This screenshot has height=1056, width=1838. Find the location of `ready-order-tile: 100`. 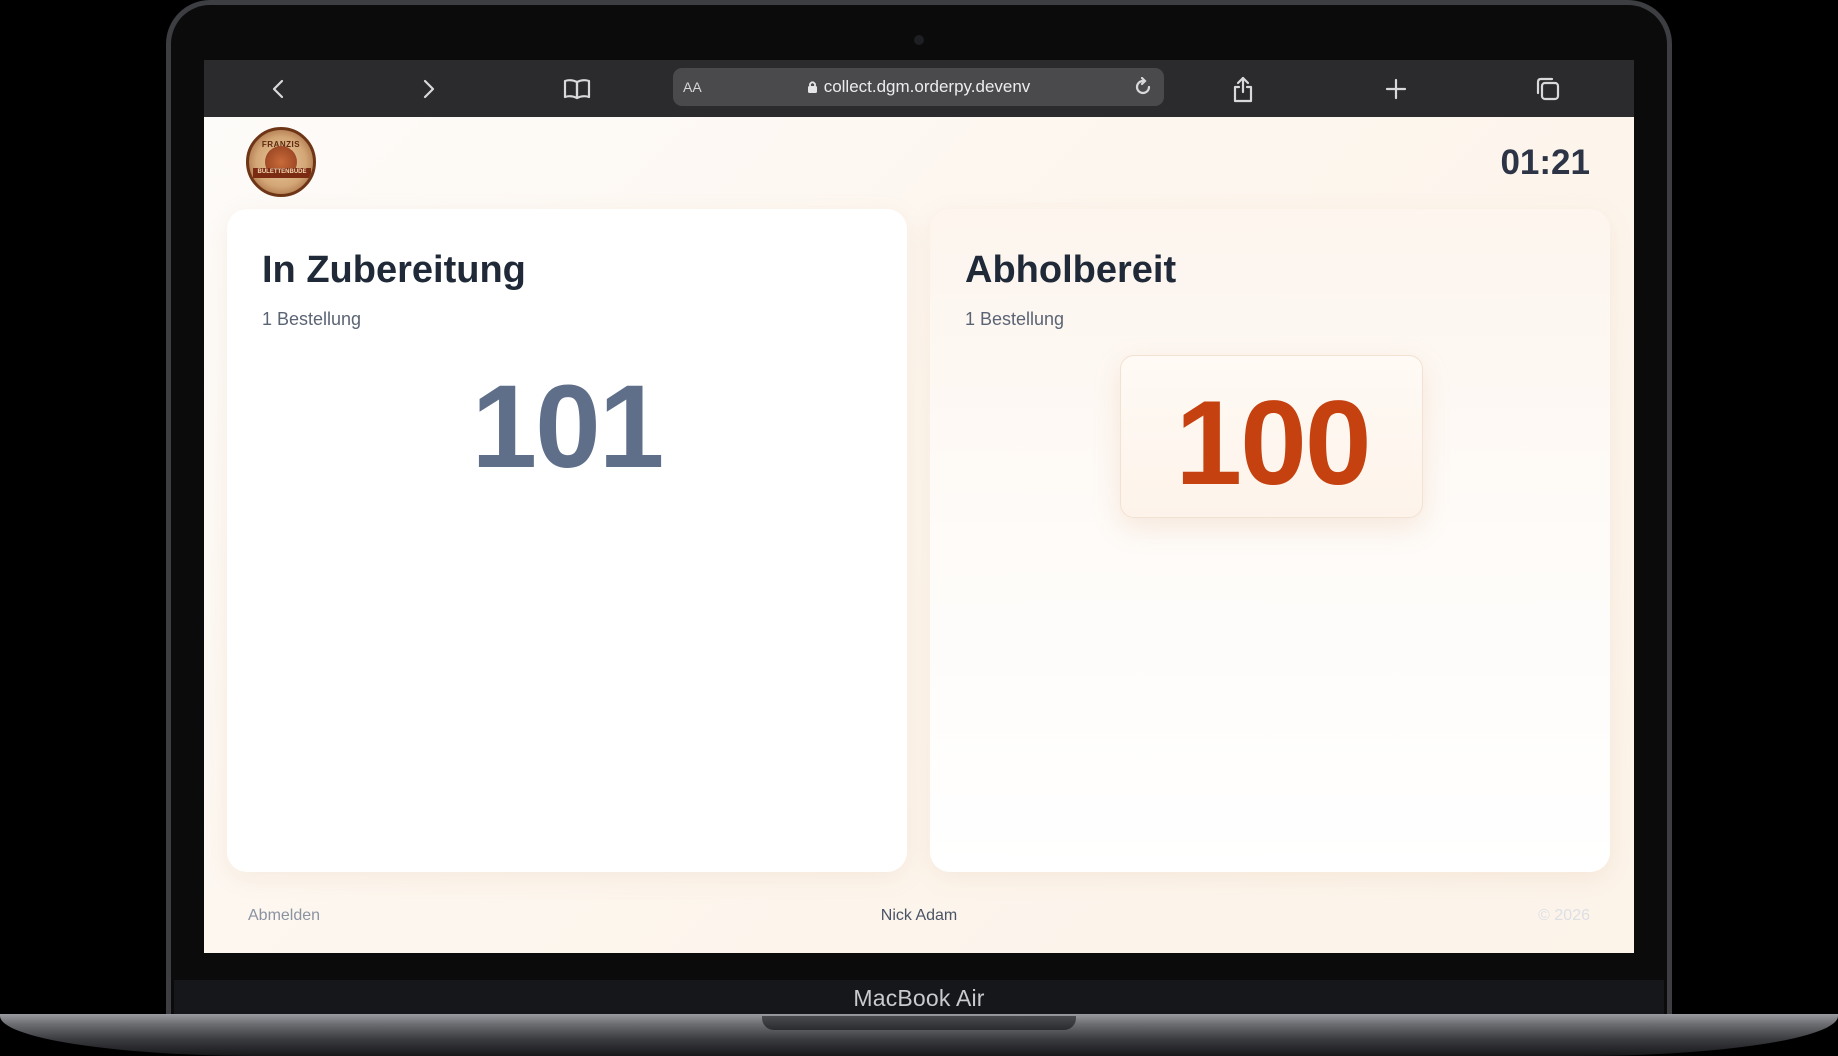

ready-order-tile: 100 is located at coordinates (1271, 436).